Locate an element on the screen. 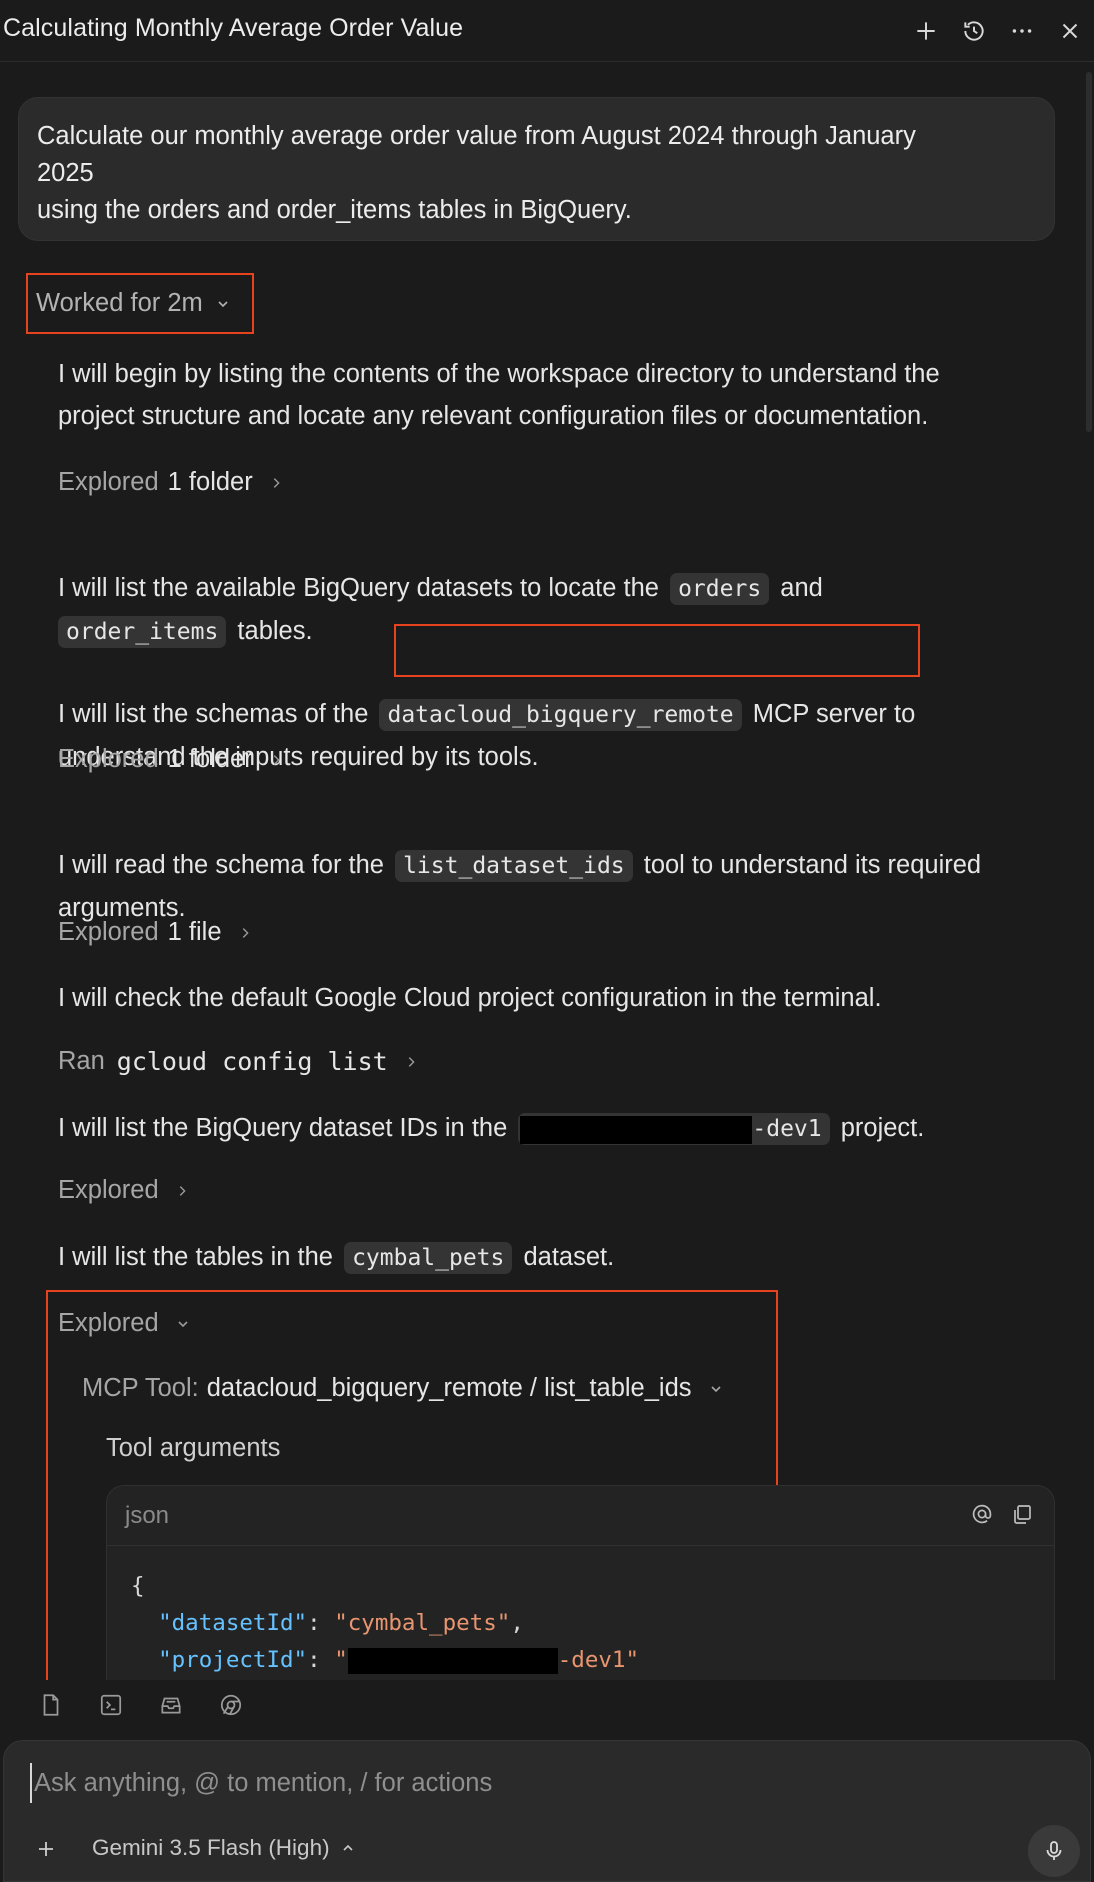 This screenshot has height=1882, width=1094. inbox-icon is located at coordinates (171, 1705).